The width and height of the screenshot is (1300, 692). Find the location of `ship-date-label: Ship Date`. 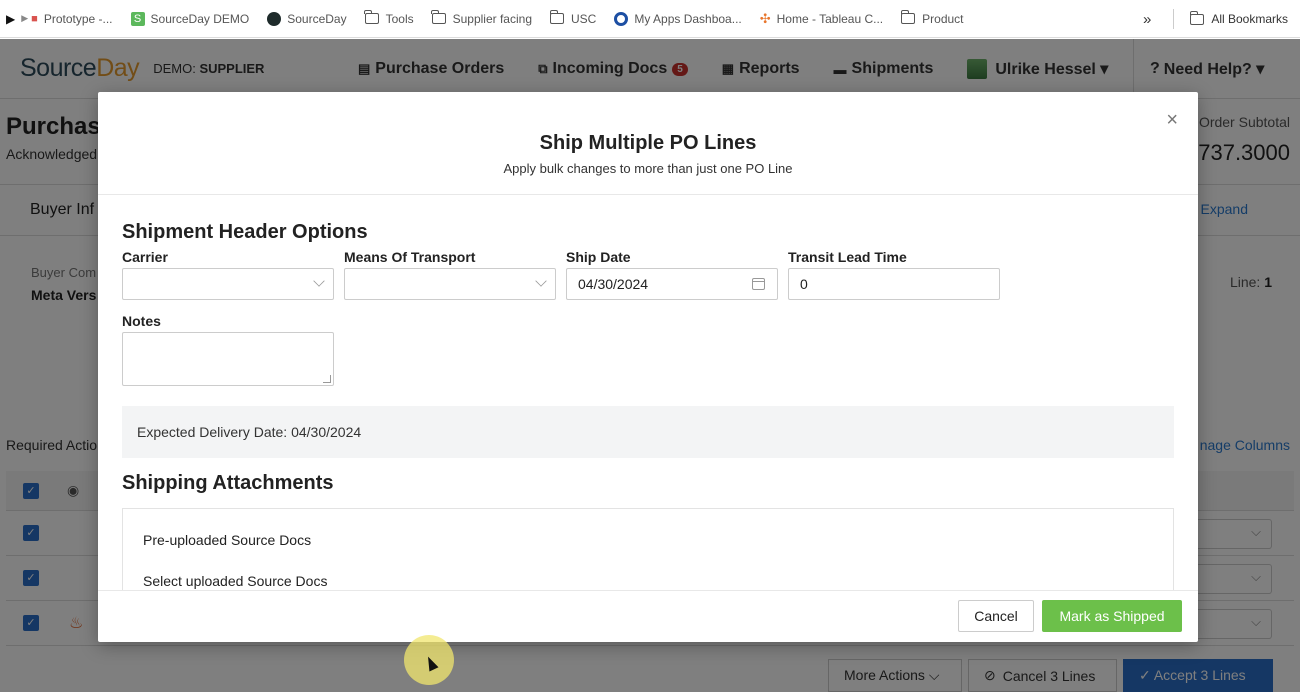

ship-date-label: Ship Date is located at coordinates (598, 257).